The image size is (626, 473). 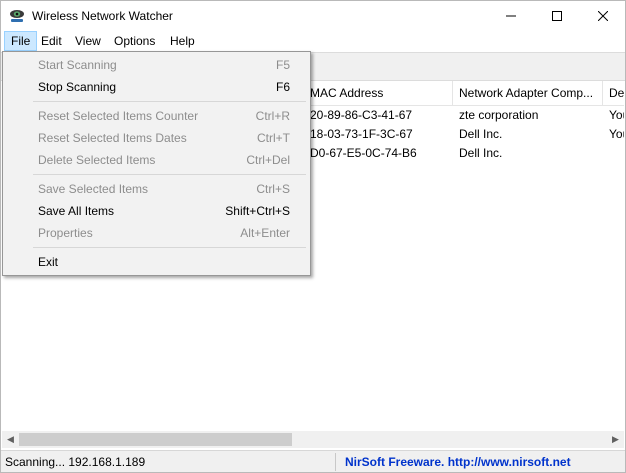 I want to click on minimize-icon, so click(x=511, y=16).